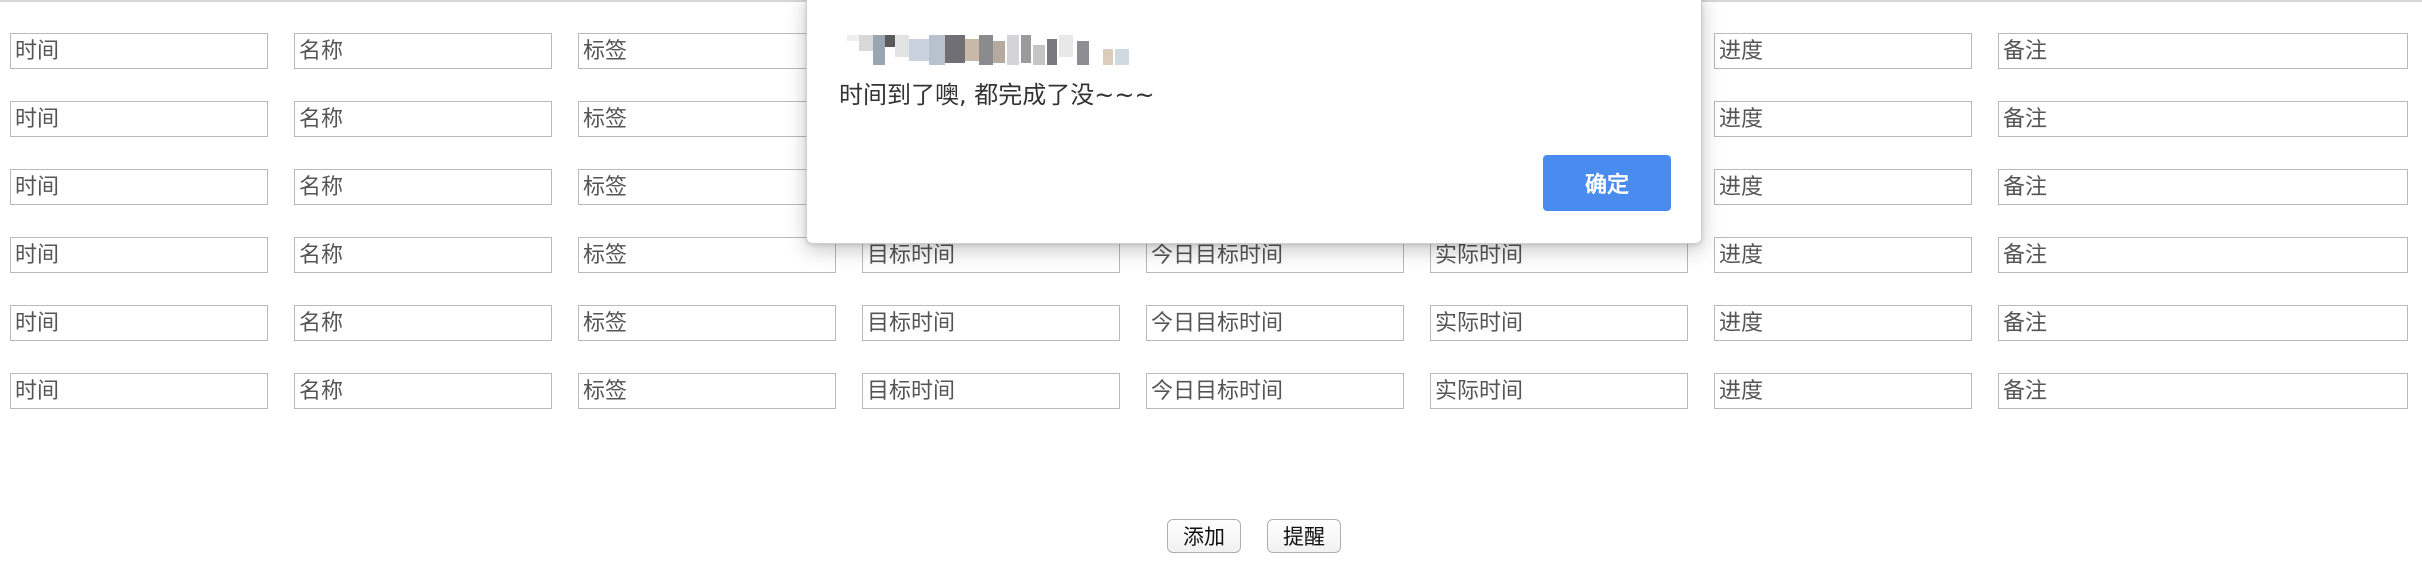 Image resolution: width=2422 pixels, height=570 pixels. Describe the element at coordinates (1017, 54) in the screenshot. I see `dialog-origin-blurred` at that location.